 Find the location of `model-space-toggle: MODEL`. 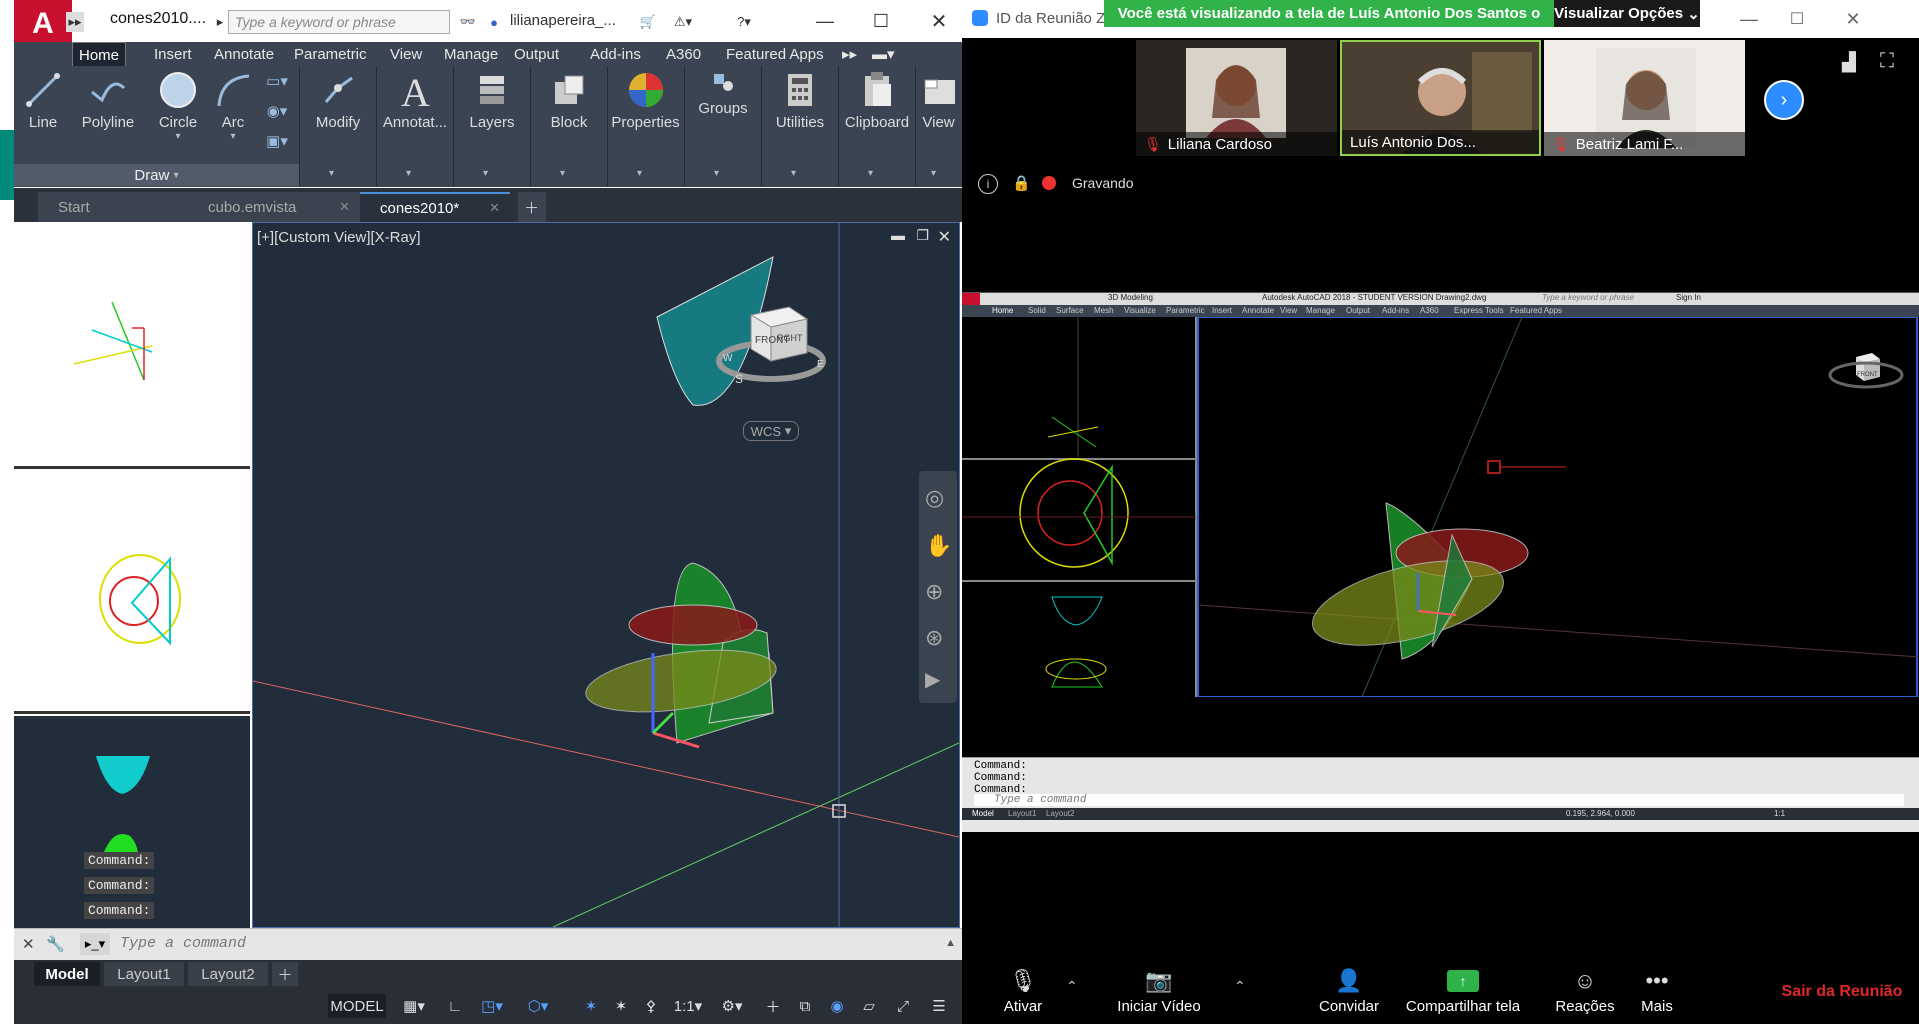

model-space-toggle: MODEL is located at coordinates (357, 1006).